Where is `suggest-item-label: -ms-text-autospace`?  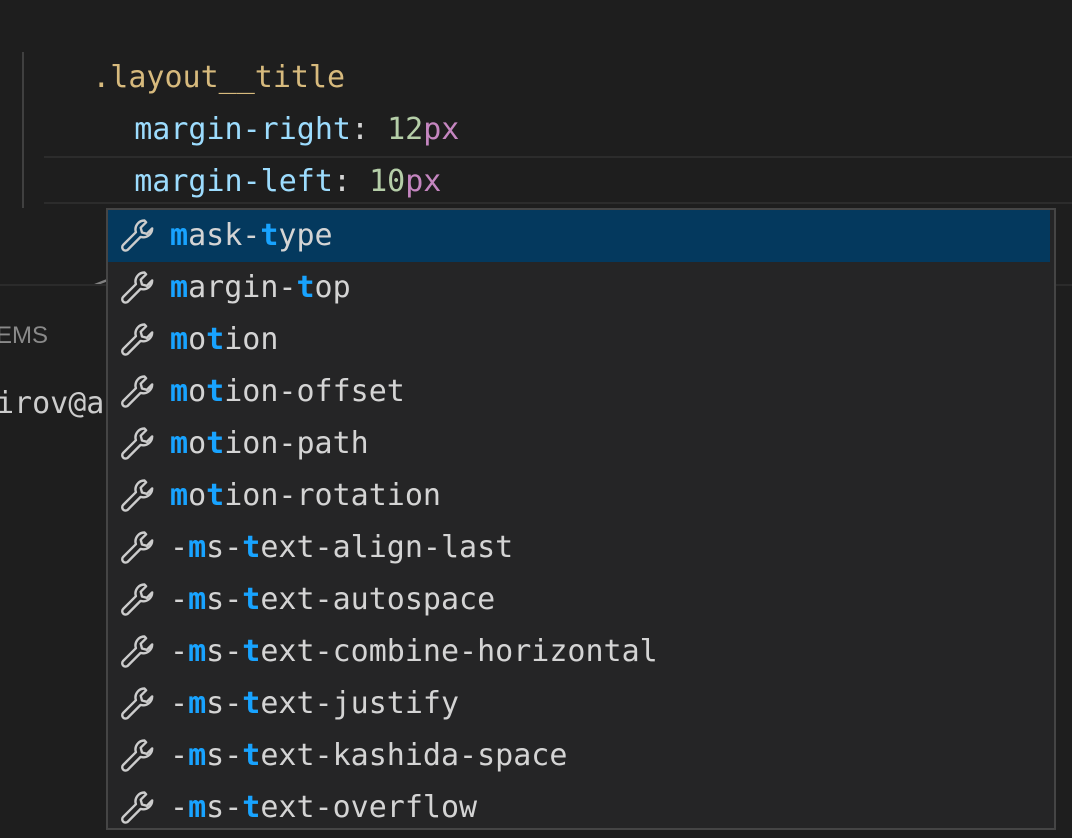
suggest-item-label: -ms-text-autospace is located at coordinates (333, 599).